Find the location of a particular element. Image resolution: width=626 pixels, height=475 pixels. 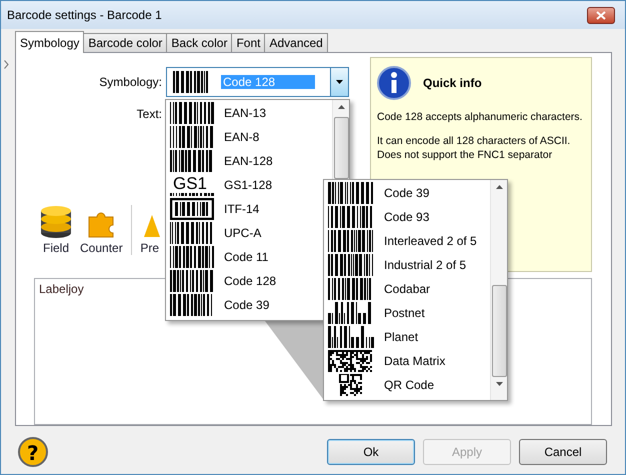

symbology-value: Code 128 is located at coordinates (268, 82).